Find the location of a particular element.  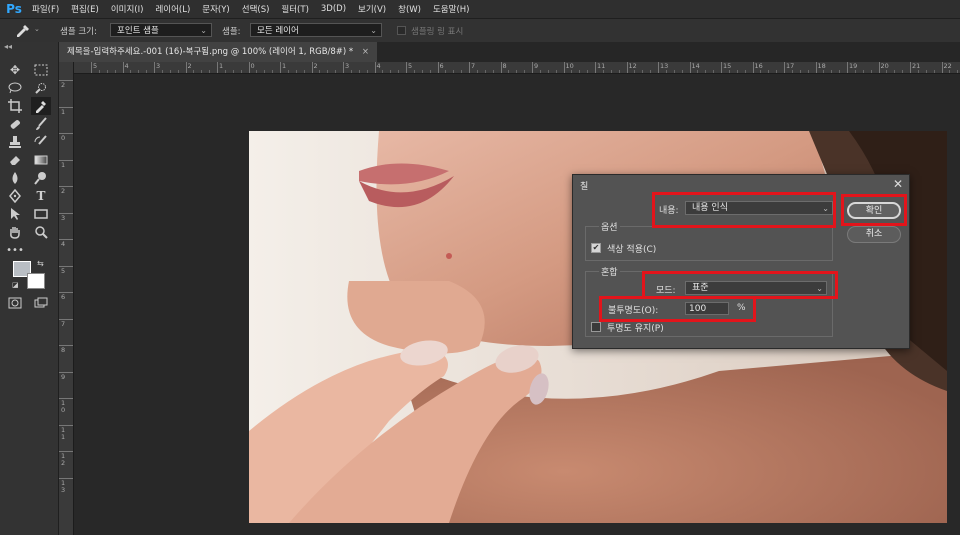

menu-window: 창(W) is located at coordinates (409, 9).